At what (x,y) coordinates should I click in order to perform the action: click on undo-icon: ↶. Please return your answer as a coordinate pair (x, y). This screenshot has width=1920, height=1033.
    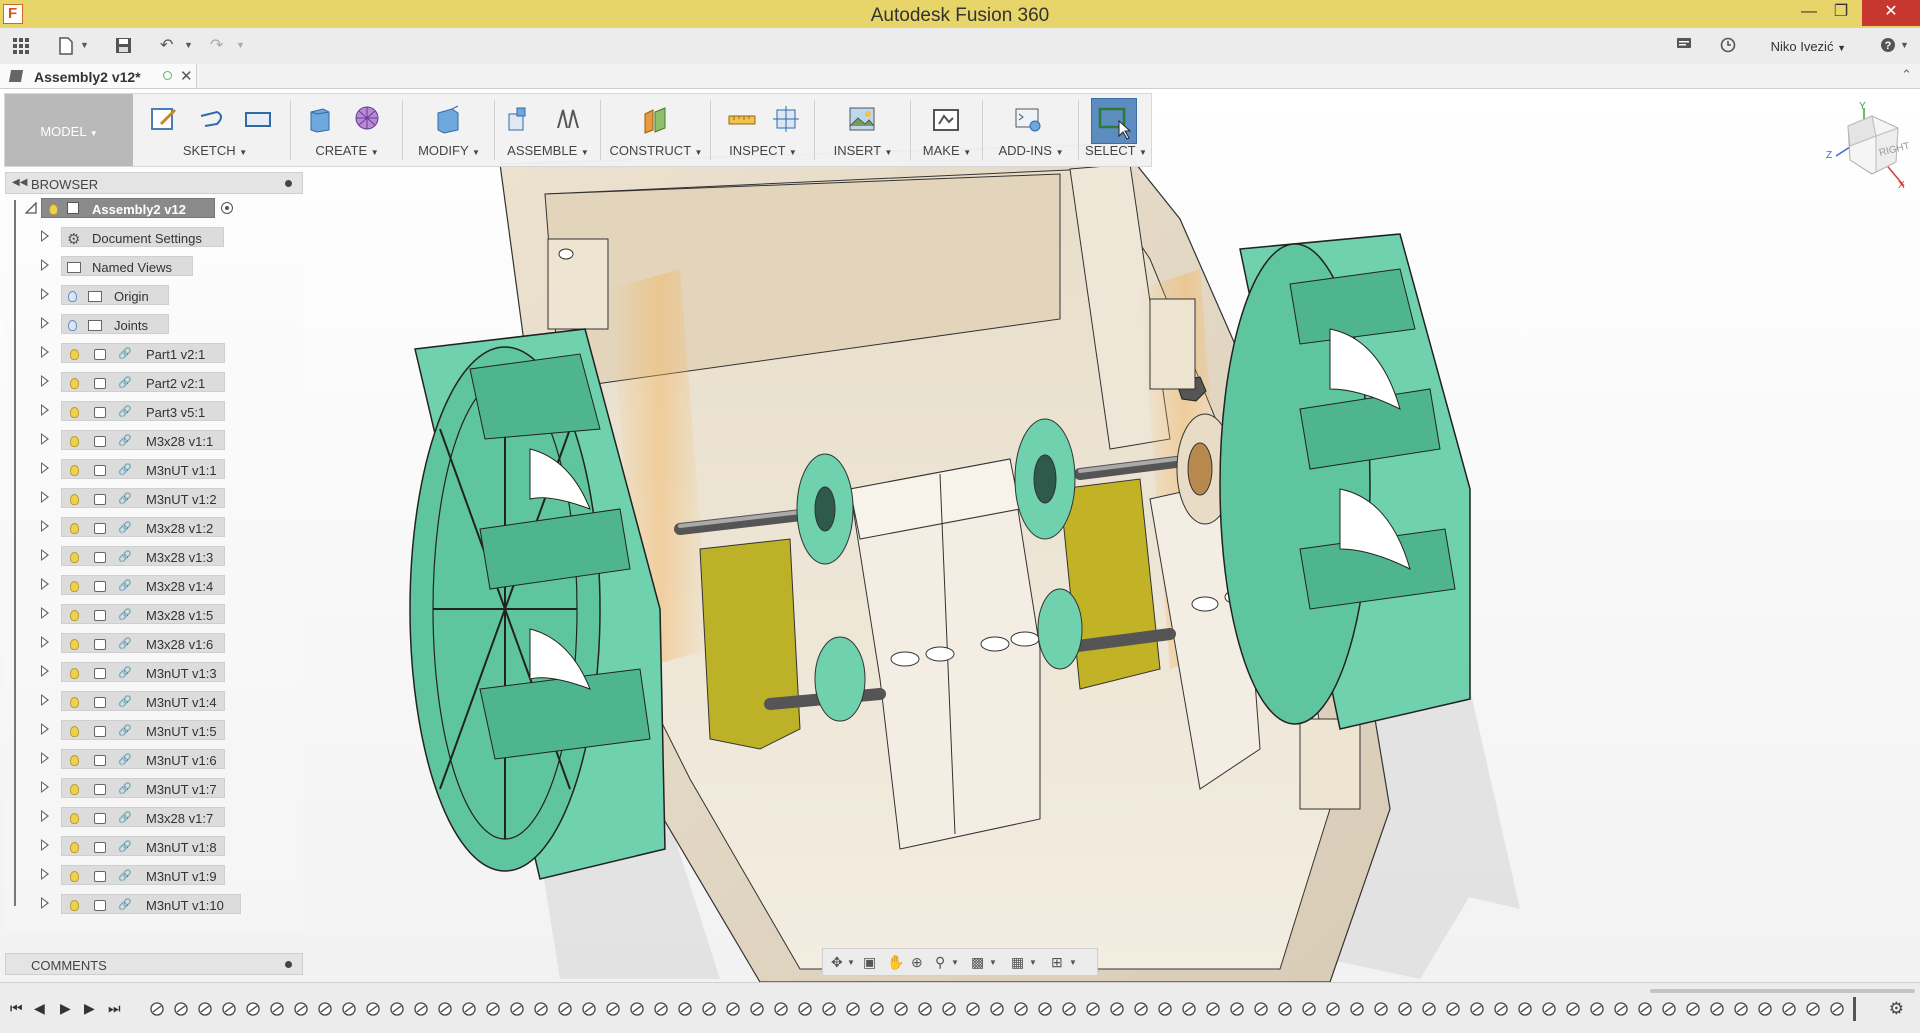
    Looking at the image, I should click on (166, 46).